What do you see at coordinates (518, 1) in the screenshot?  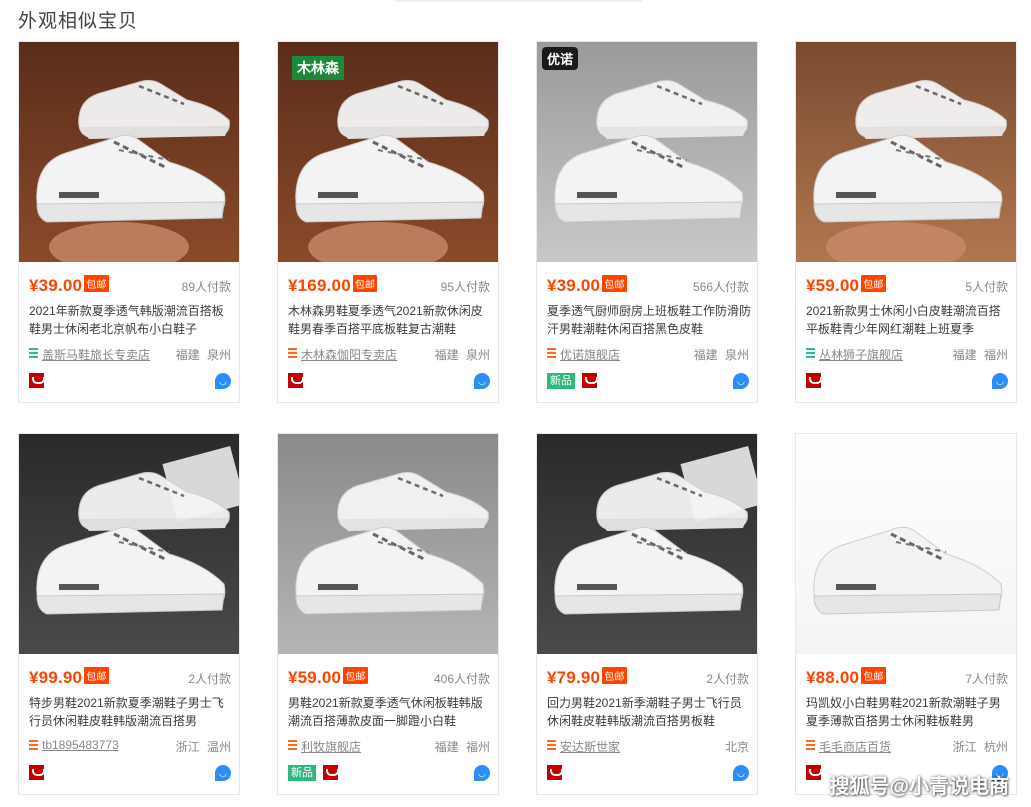 I see `top-divider` at bounding box center [518, 1].